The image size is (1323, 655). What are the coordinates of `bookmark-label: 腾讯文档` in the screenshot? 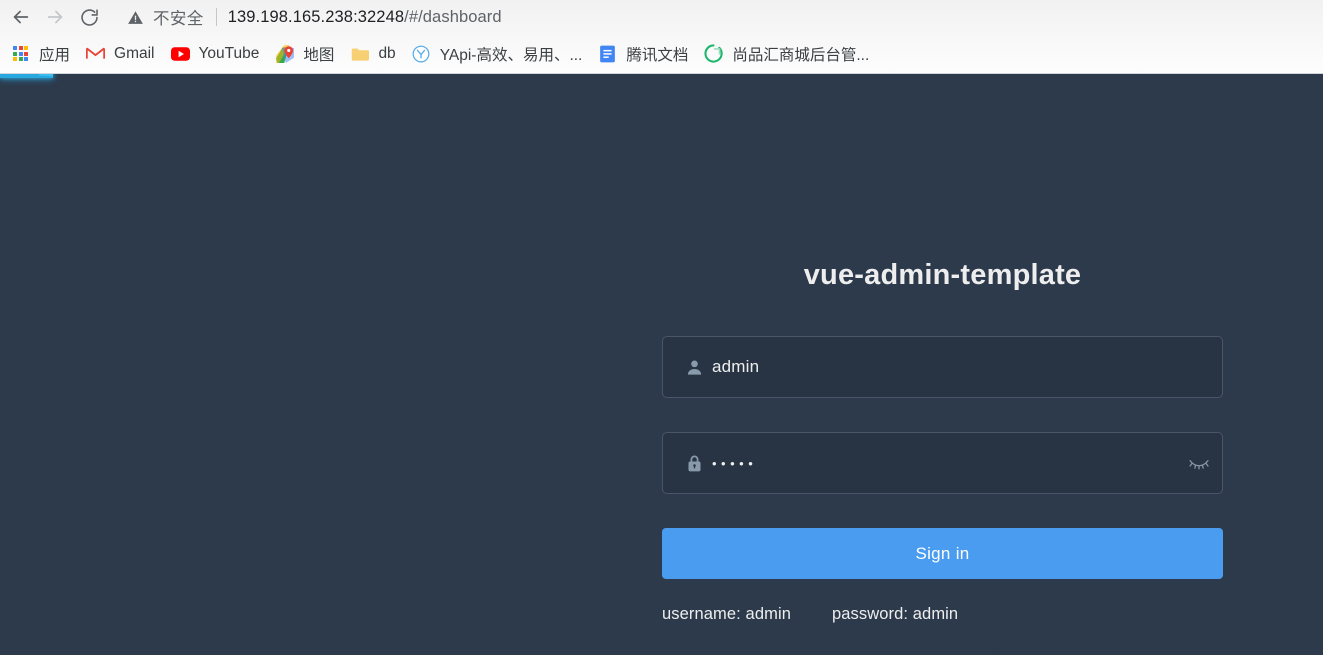 It's located at (657, 55).